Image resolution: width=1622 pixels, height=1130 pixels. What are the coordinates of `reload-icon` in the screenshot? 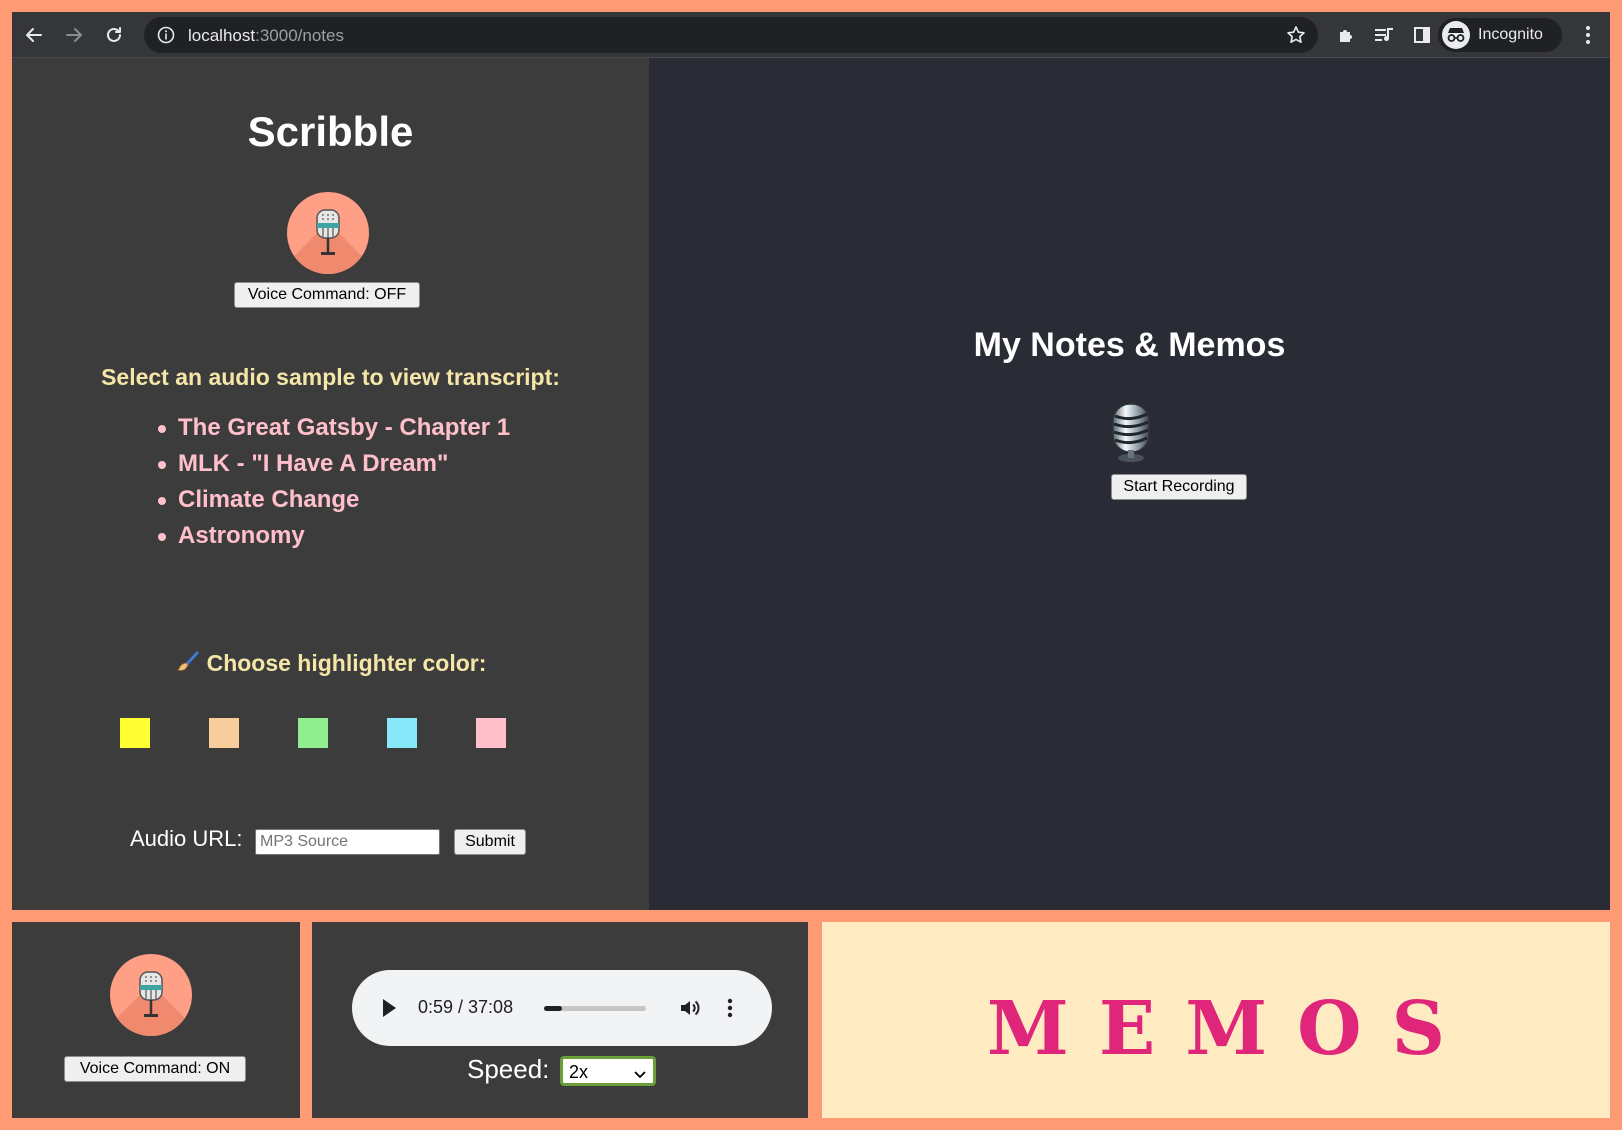 It's located at (114, 35).